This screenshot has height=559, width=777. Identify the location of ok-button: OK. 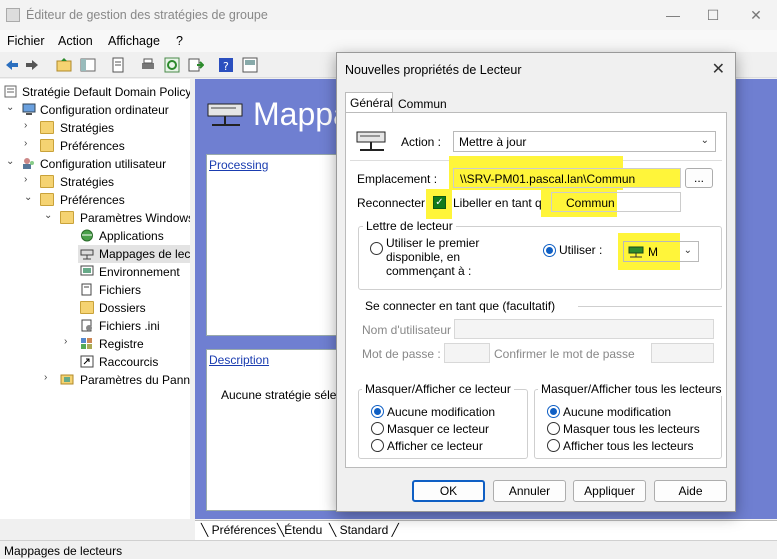
(448, 491).